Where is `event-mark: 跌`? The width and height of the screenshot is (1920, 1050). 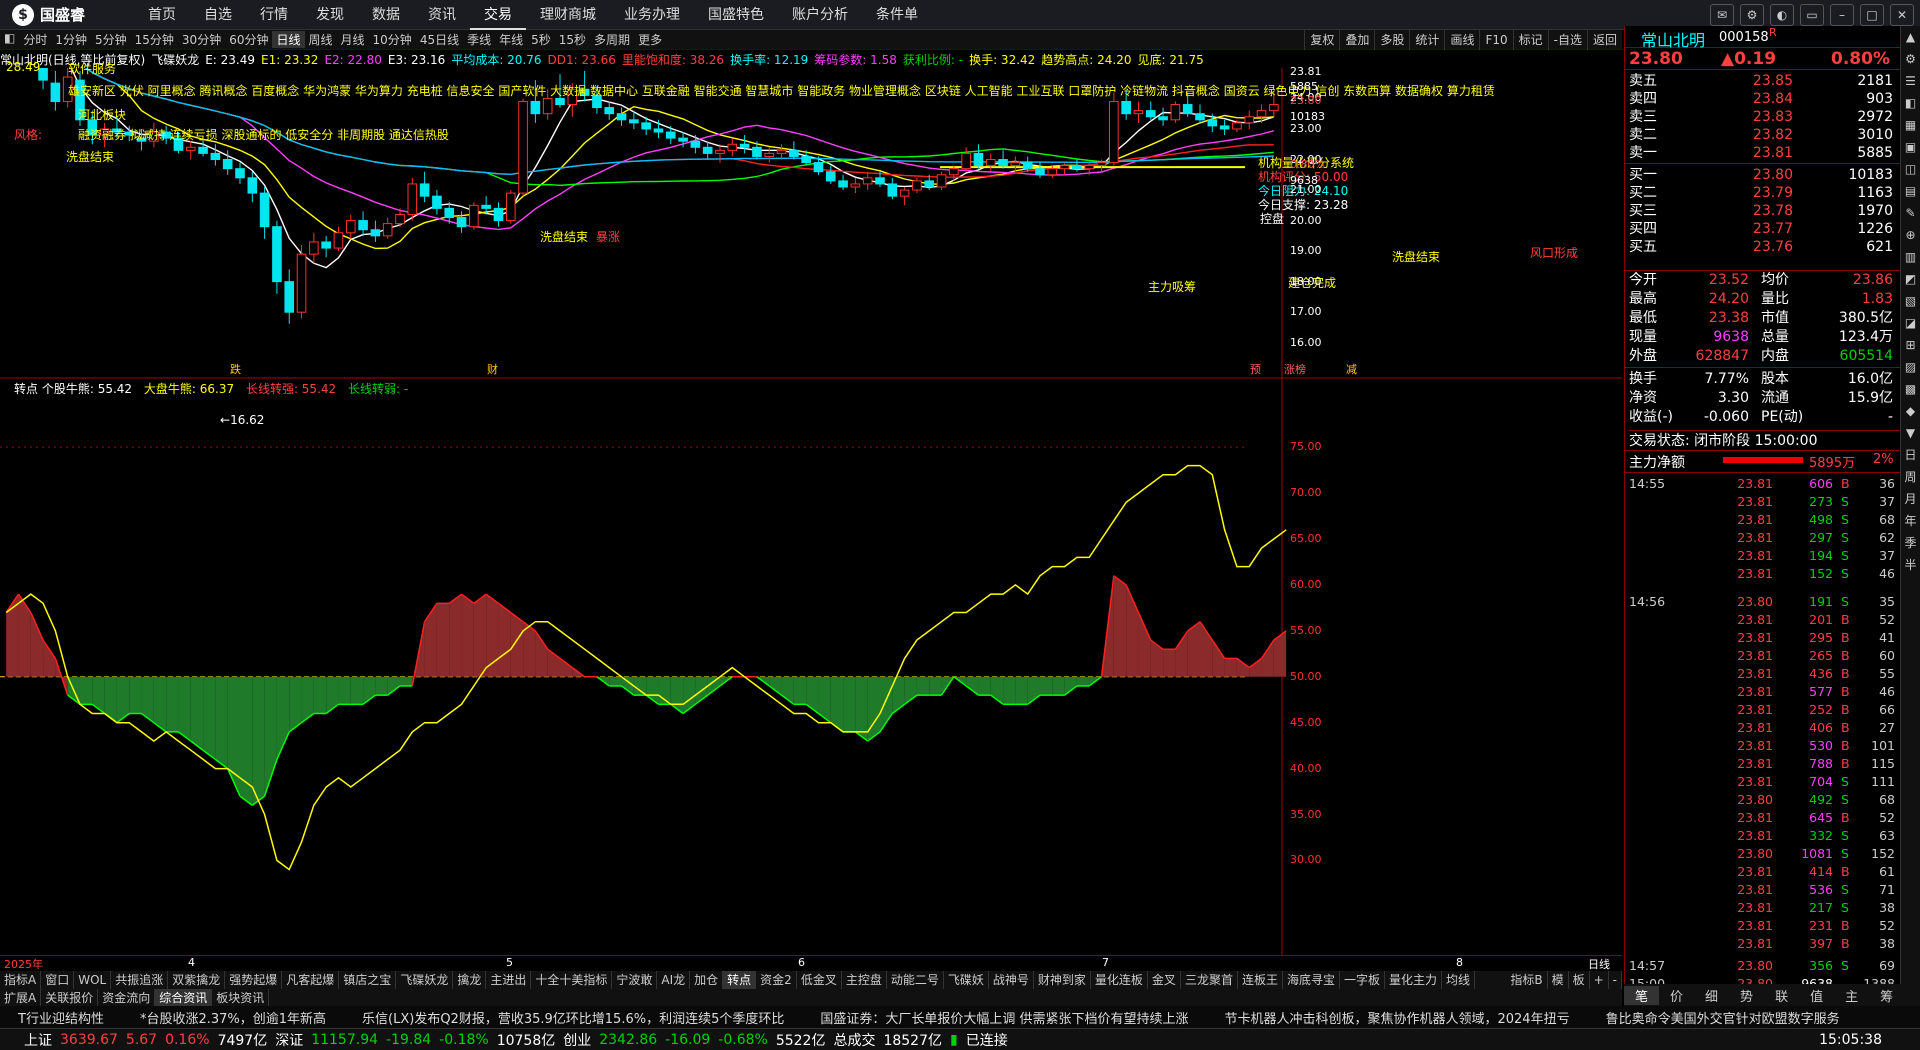 event-mark: 跌 is located at coordinates (235, 369).